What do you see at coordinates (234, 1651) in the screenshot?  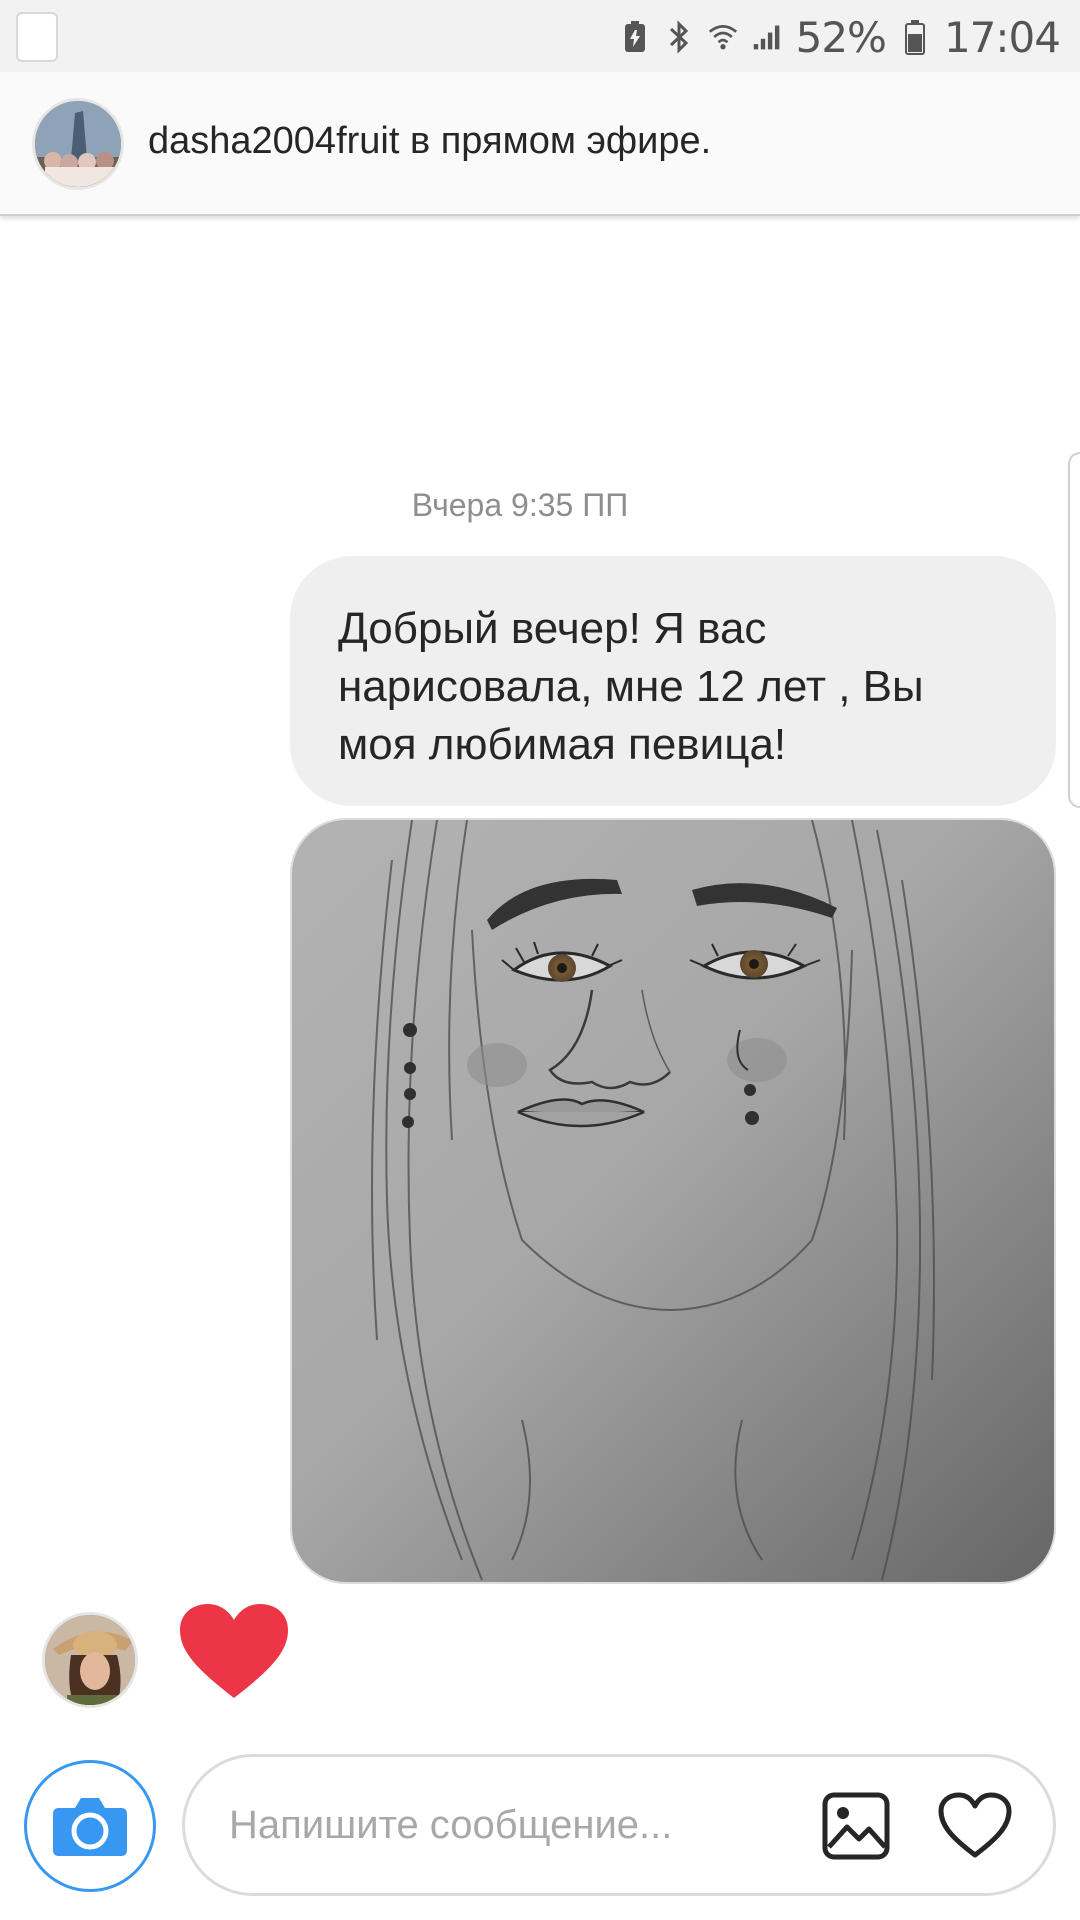 I see `heart-reaction-icon` at bounding box center [234, 1651].